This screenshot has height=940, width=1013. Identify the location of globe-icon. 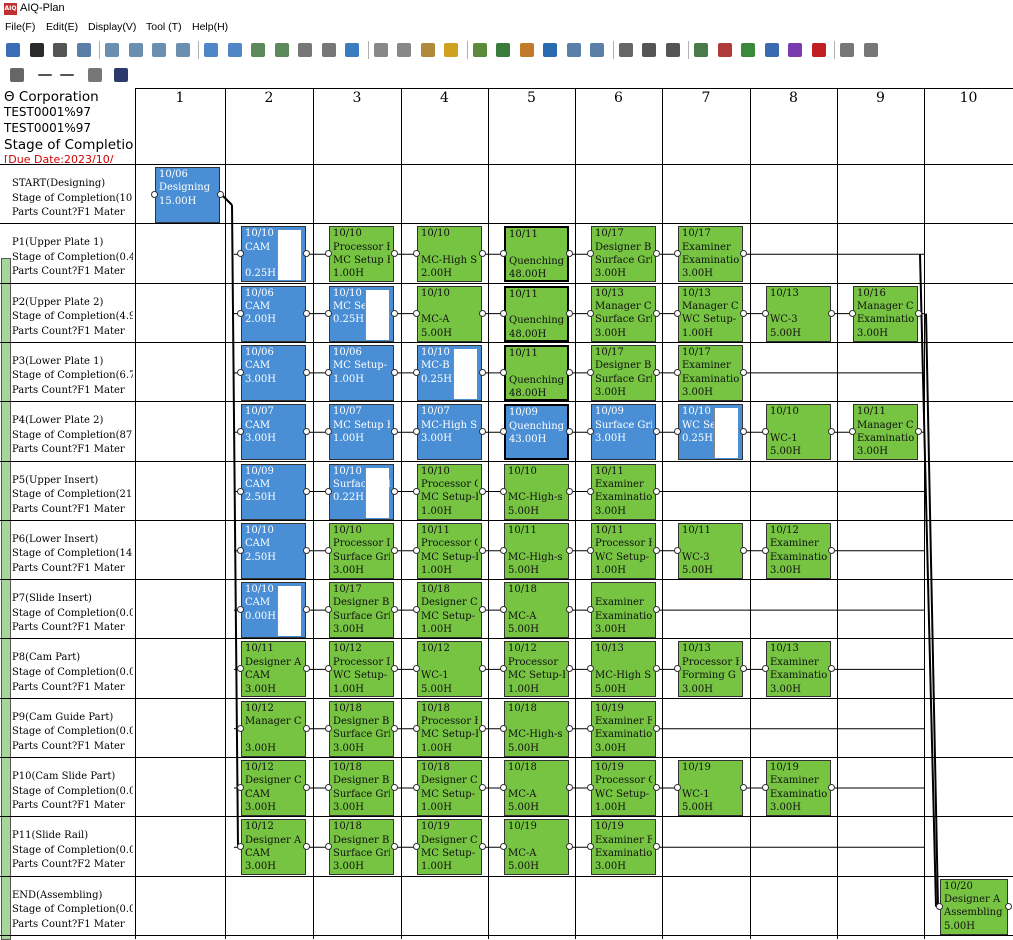
(701, 50).